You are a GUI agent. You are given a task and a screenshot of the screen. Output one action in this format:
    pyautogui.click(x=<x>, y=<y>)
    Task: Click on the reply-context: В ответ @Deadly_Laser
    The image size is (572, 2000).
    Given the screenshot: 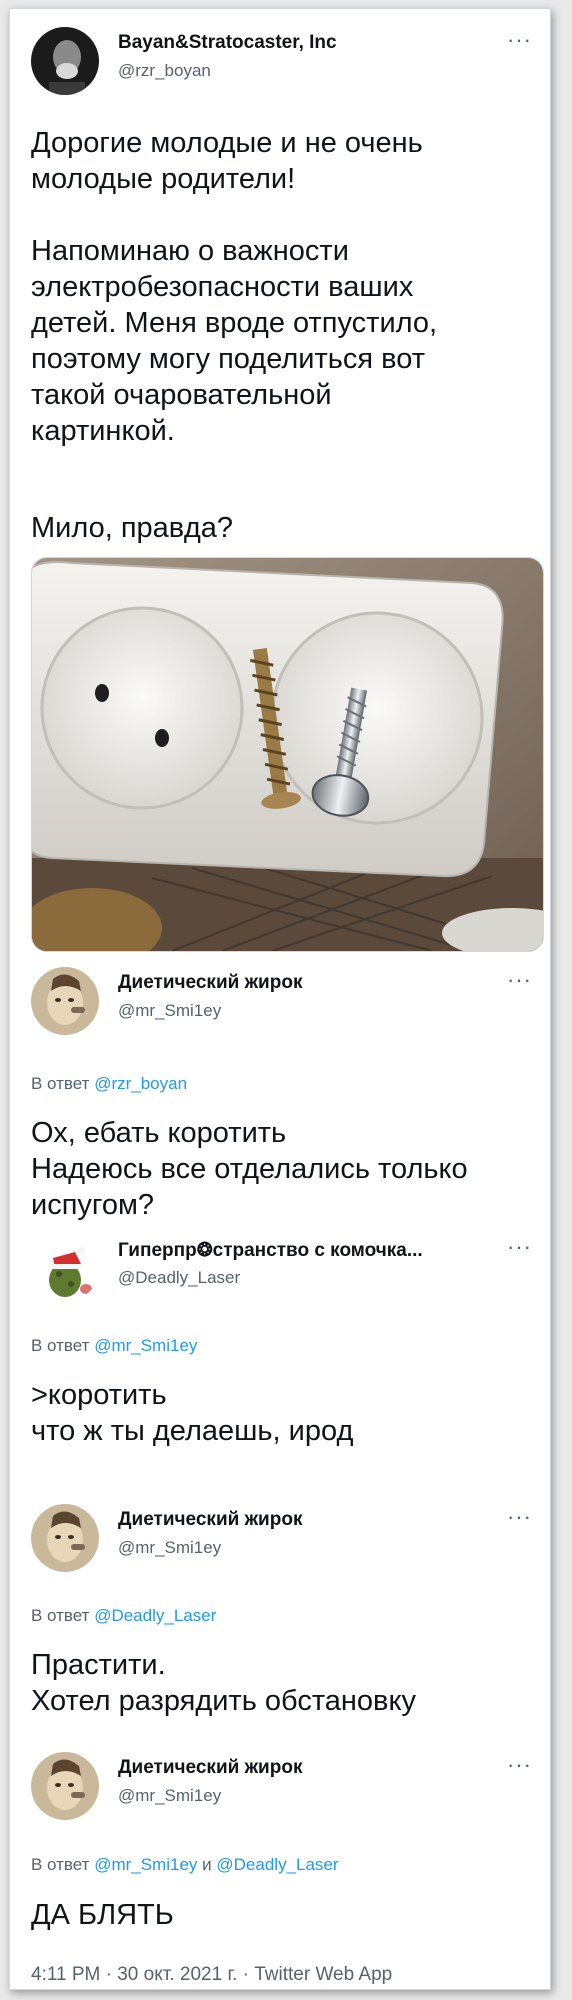 What is the action you would take?
    pyautogui.click(x=123, y=1616)
    